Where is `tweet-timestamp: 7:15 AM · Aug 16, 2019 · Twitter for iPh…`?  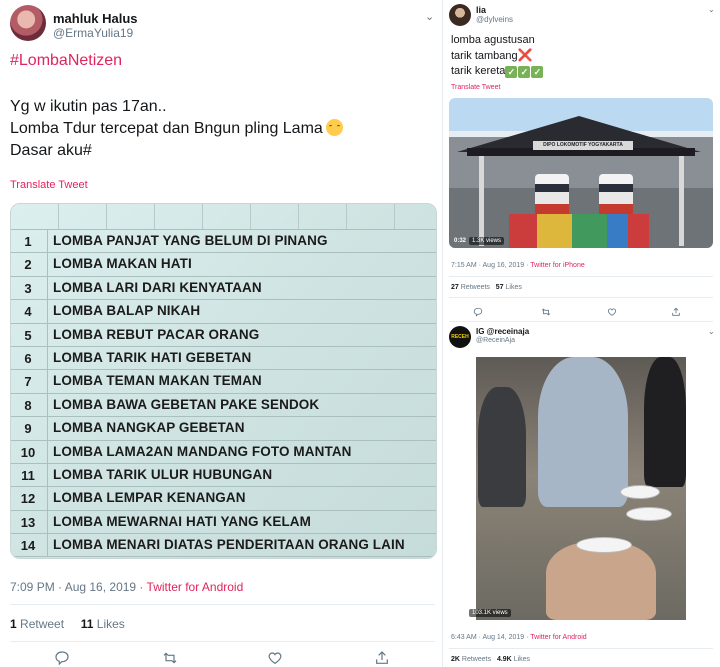 tweet-timestamp: 7:15 AM · Aug 16, 2019 · Twitter for iPh… is located at coordinates (518, 265).